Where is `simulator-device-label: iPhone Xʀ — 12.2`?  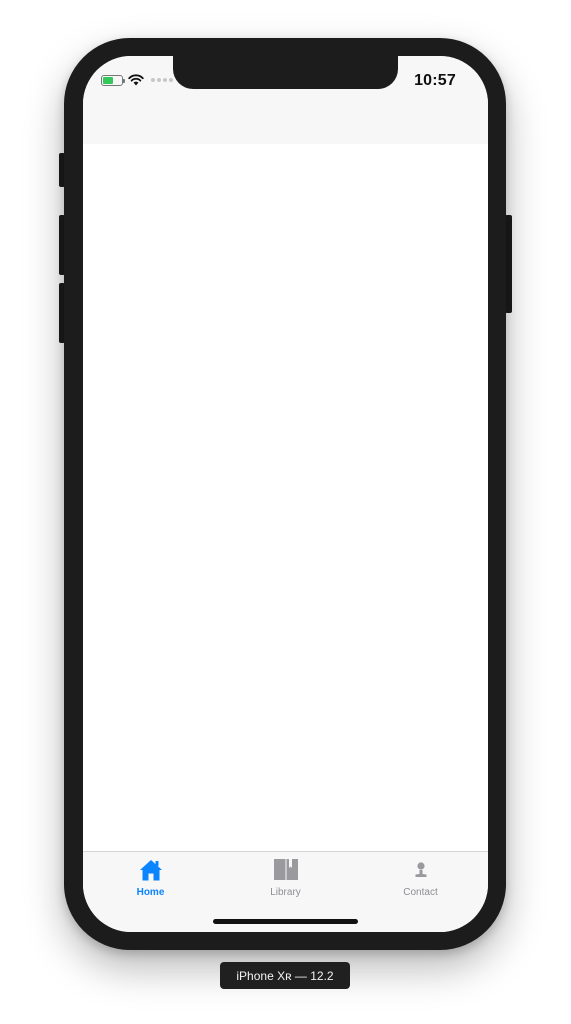
simulator-device-label: iPhone Xʀ — 12.2 is located at coordinates (285, 975).